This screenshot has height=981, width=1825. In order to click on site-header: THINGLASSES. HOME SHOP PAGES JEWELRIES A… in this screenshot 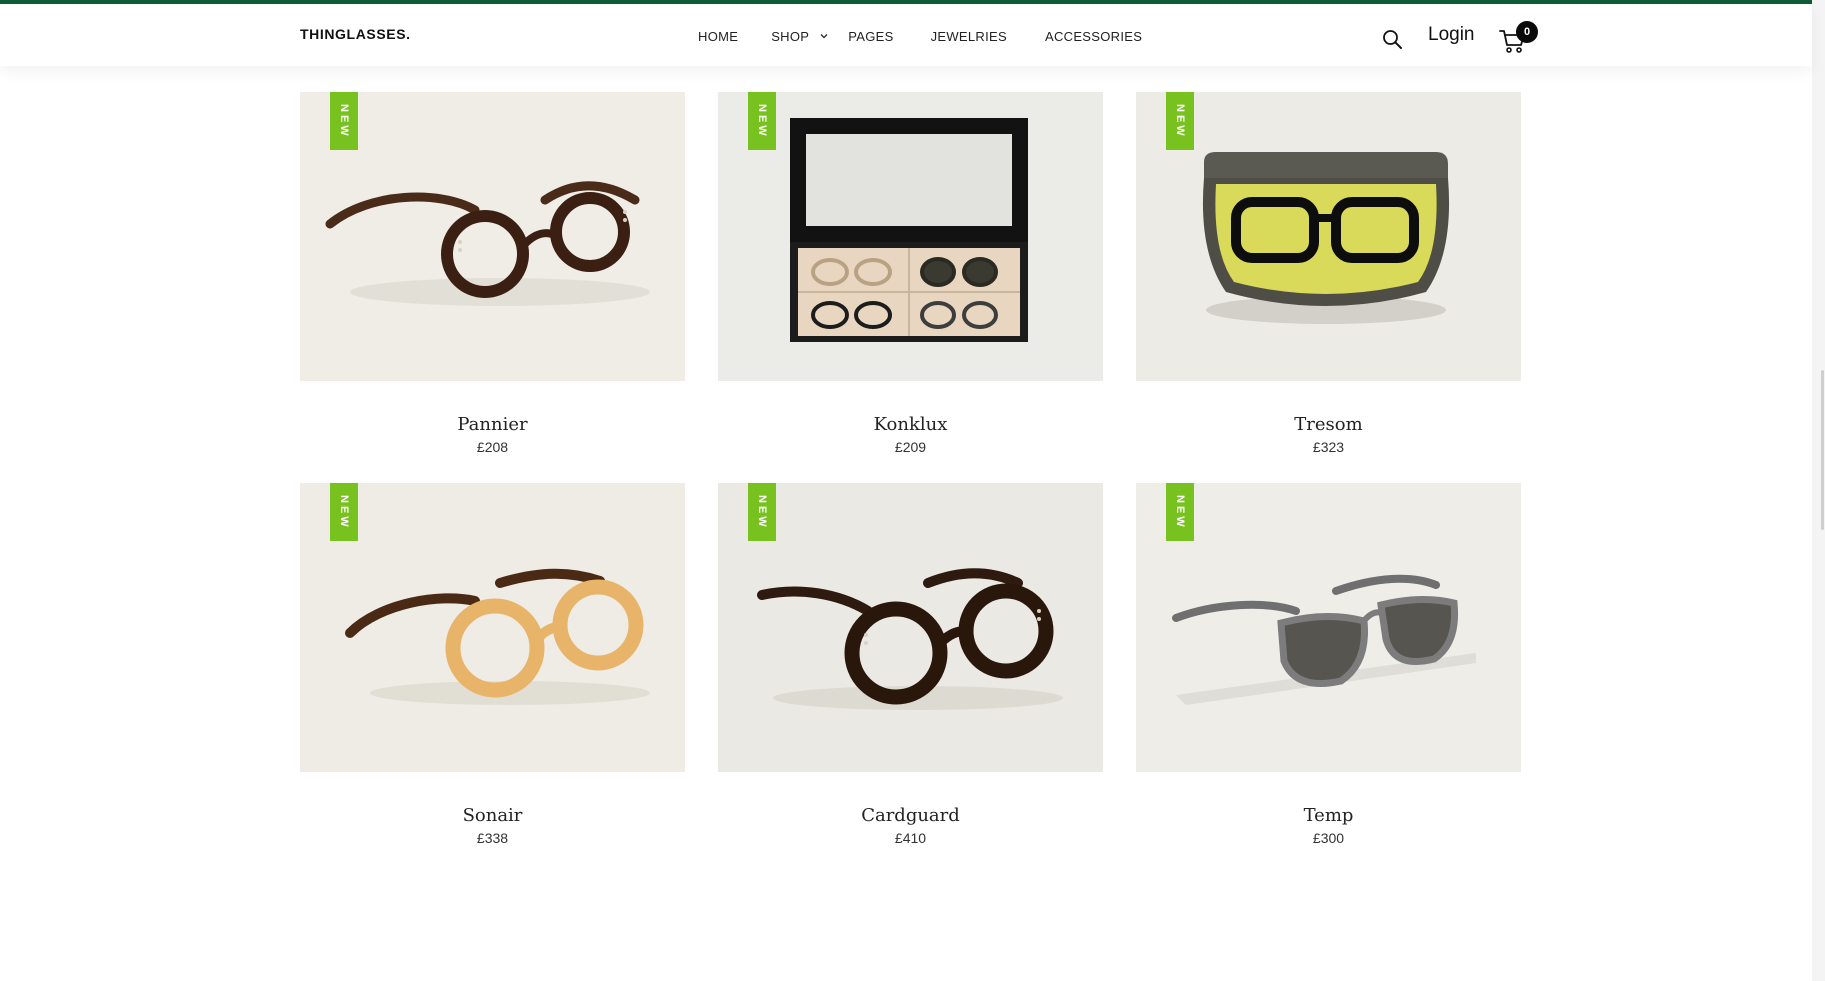, I will do `click(906, 35)`.